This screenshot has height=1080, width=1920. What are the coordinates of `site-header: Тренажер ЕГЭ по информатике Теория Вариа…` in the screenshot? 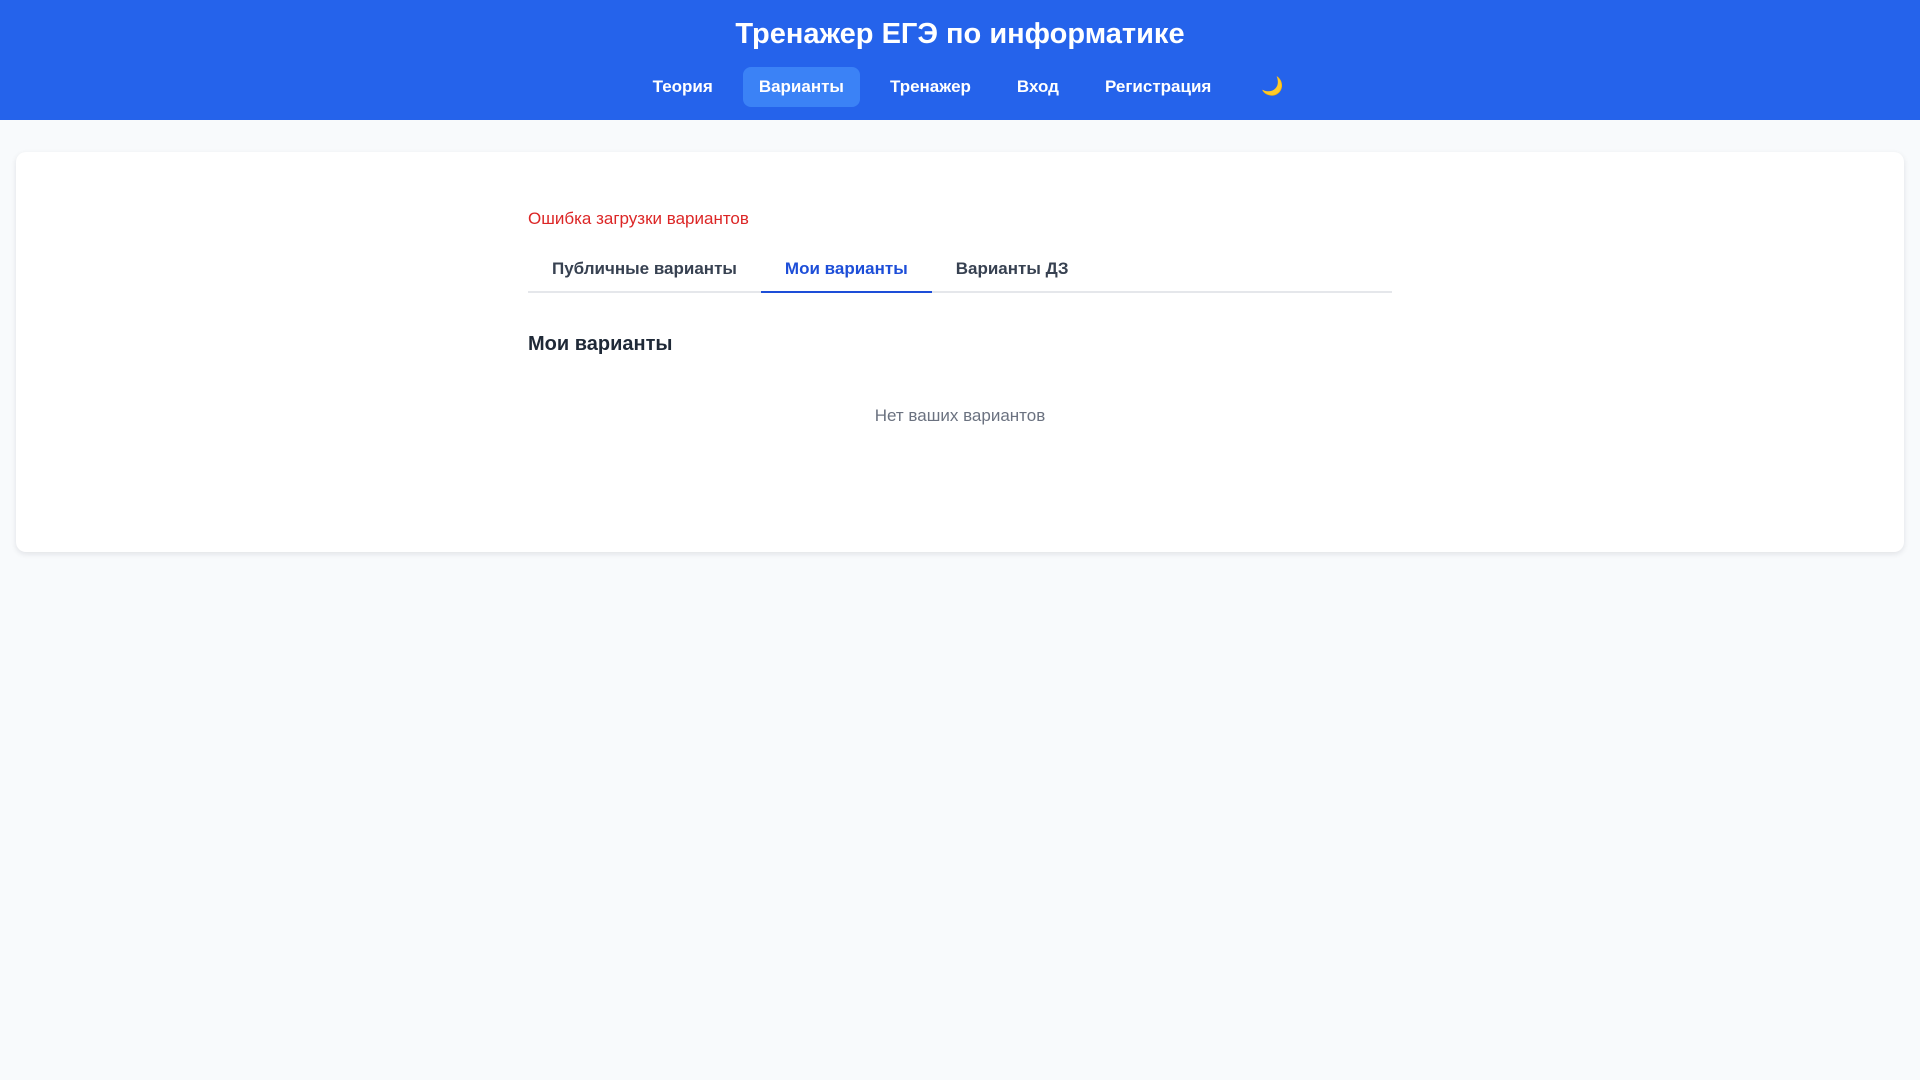 It's located at (960, 60).